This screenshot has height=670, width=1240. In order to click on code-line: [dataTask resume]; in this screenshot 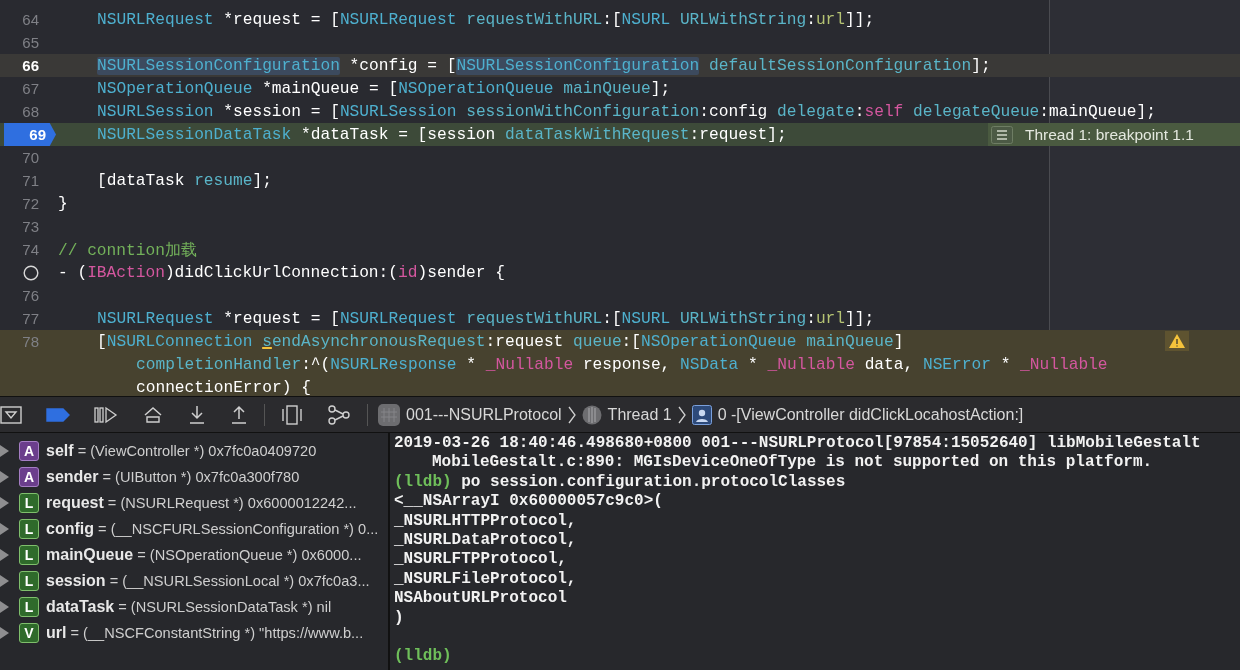, I will do `click(184, 180)`.